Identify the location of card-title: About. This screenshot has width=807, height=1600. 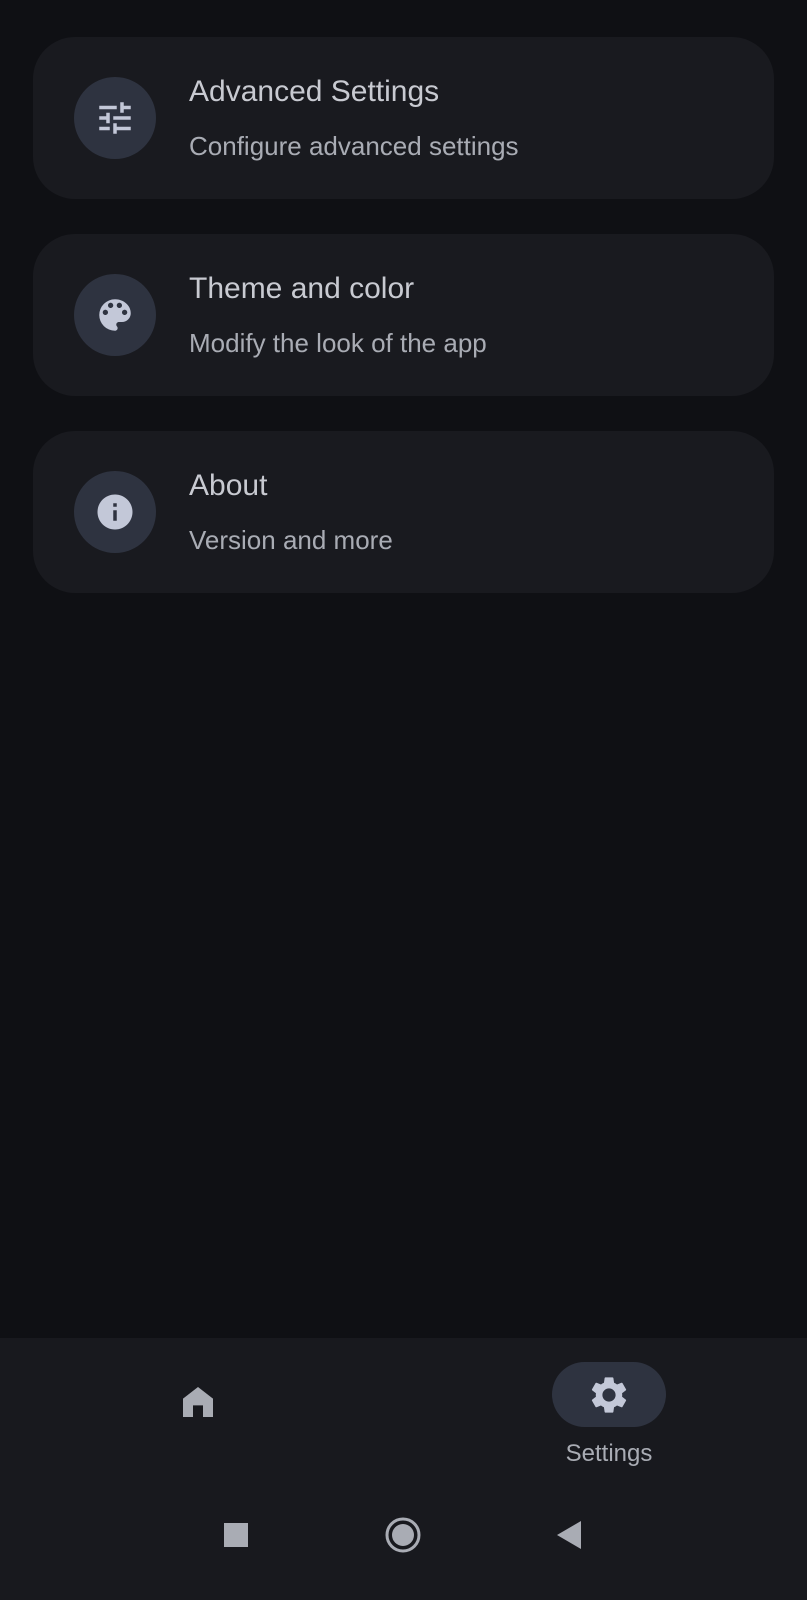
(228, 485).